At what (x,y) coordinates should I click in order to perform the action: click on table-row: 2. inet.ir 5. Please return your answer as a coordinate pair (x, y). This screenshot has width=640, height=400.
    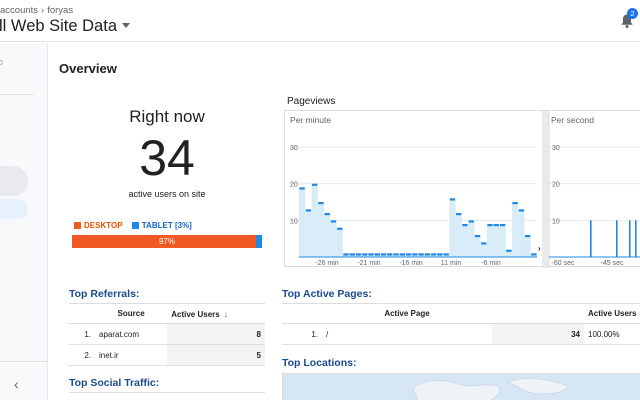
    Looking at the image, I should click on (167, 355).